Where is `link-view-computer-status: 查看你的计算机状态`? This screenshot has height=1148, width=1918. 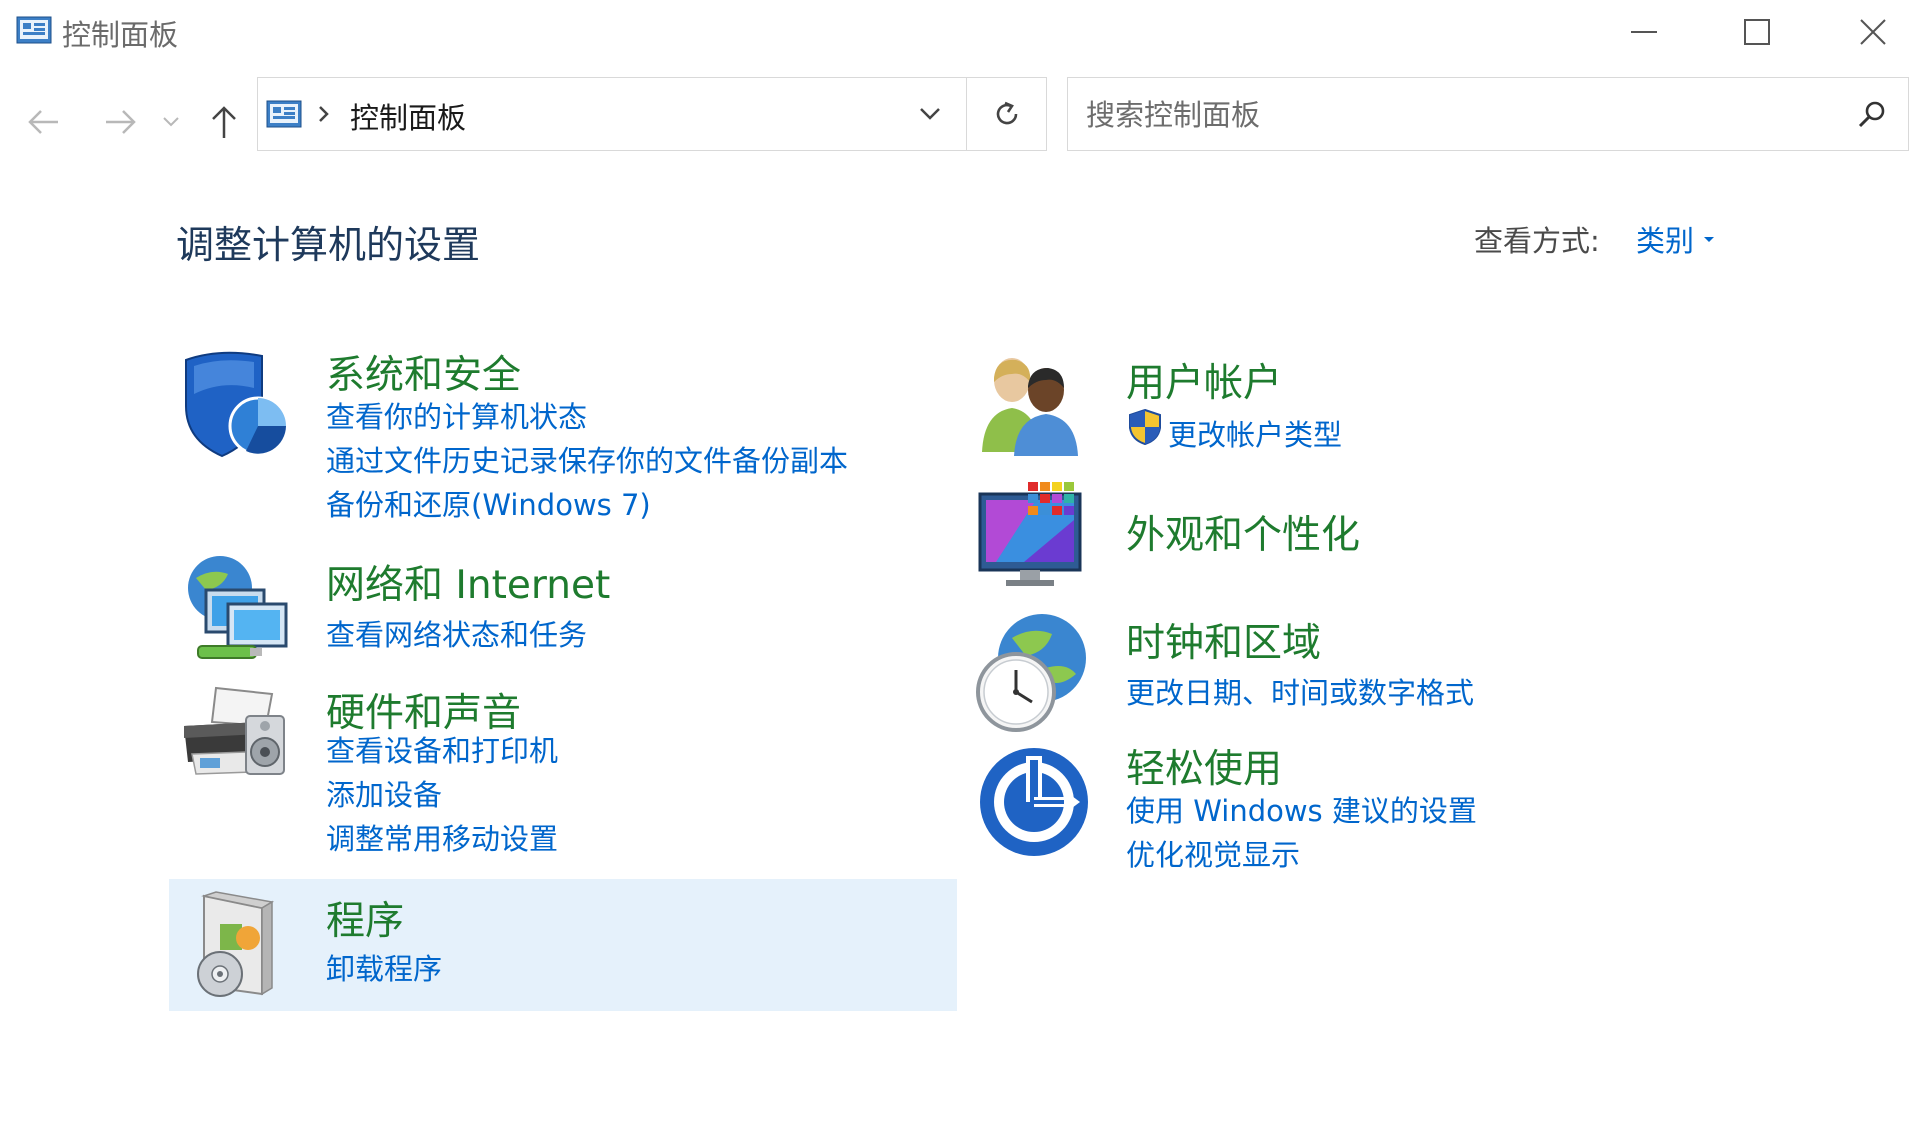 link-view-computer-status: 查看你的计算机状态 is located at coordinates (456, 415).